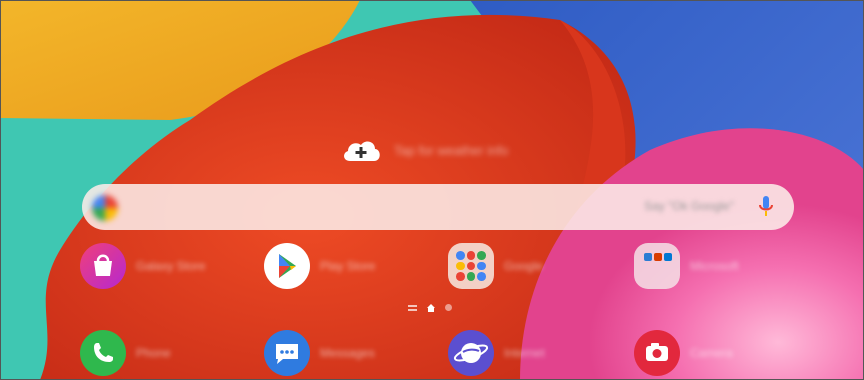 The image size is (864, 380). Describe the element at coordinates (683, 353) in the screenshot. I see `app-camera: Camera` at that location.